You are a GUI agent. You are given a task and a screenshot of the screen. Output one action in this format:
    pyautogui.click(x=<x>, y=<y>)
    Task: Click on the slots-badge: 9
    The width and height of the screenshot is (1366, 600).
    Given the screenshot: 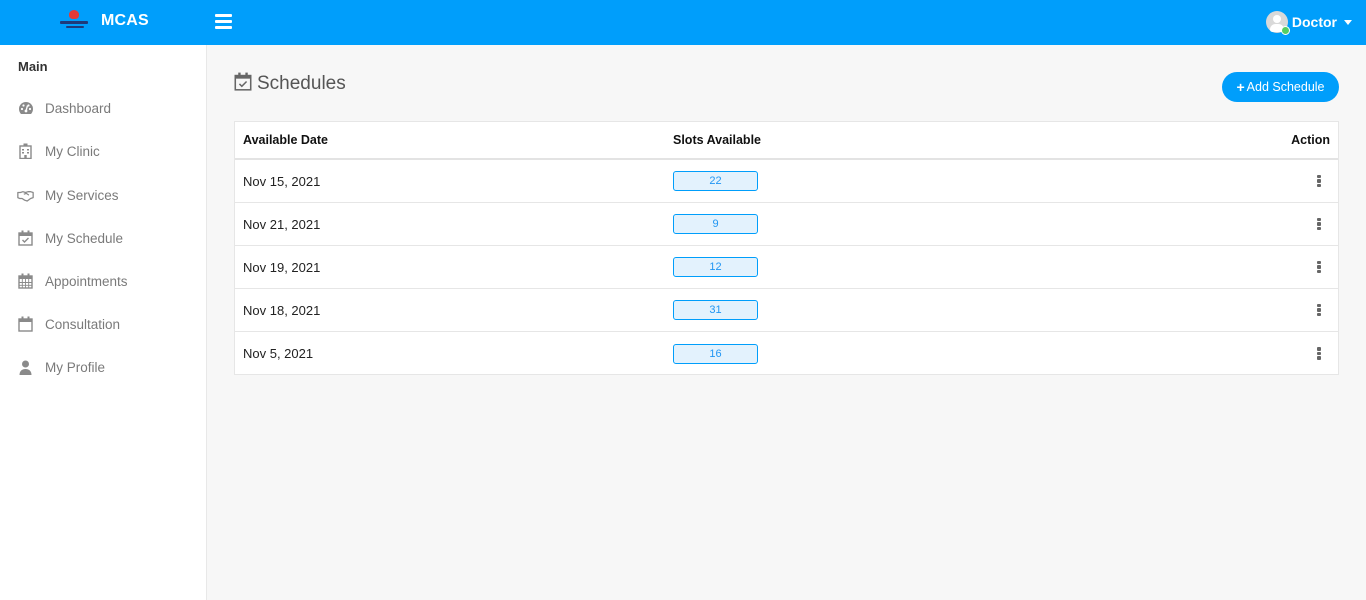 What is the action you would take?
    pyautogui.click(x=715, y=224)
    